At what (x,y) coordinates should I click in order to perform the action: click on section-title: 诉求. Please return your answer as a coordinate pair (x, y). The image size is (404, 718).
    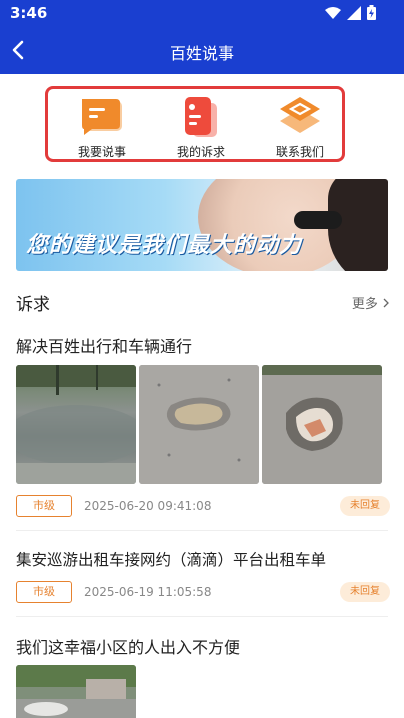
    Looking at the image, I should click on (33, 305).